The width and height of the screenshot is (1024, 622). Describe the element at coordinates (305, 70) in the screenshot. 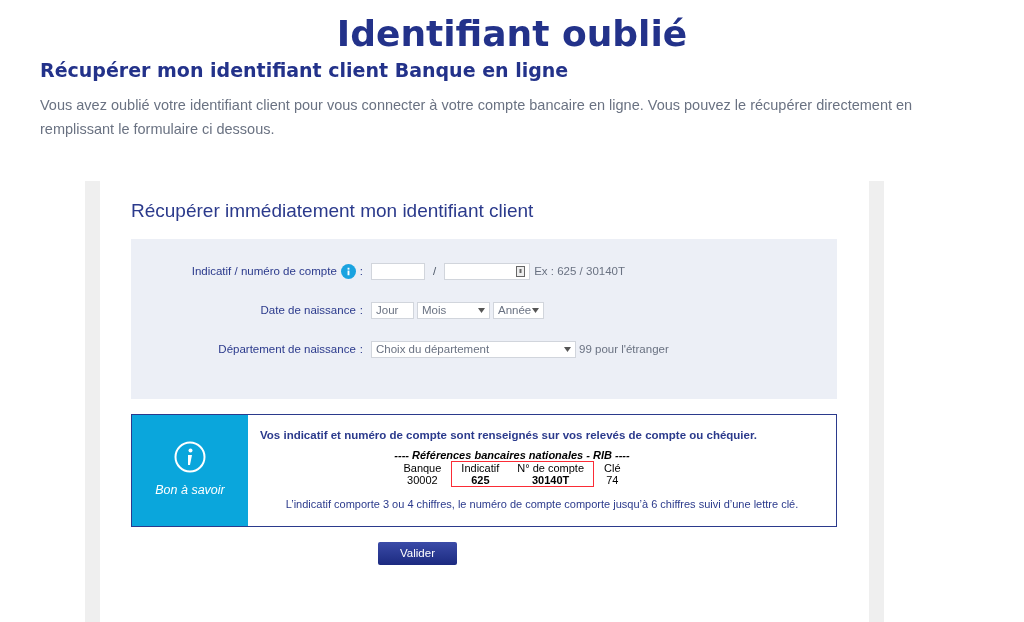

I see `page-subtitle: Récupérer mon identifiant client Banque en ligne` at that location.